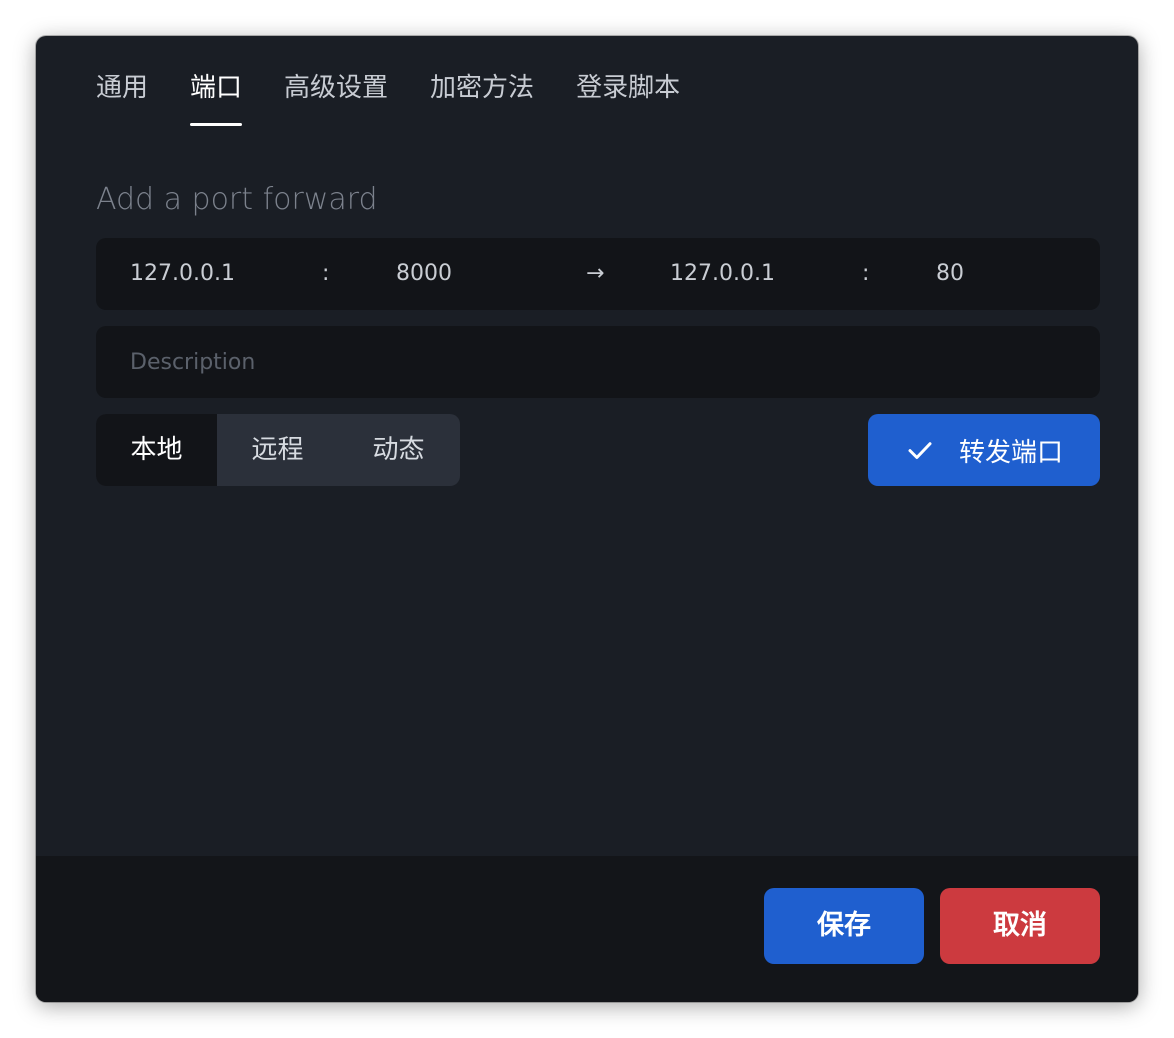  Describe the element at coordinates (587, 929) in the screenshot. I see `dialog-footer: 保存 取消` at that location.